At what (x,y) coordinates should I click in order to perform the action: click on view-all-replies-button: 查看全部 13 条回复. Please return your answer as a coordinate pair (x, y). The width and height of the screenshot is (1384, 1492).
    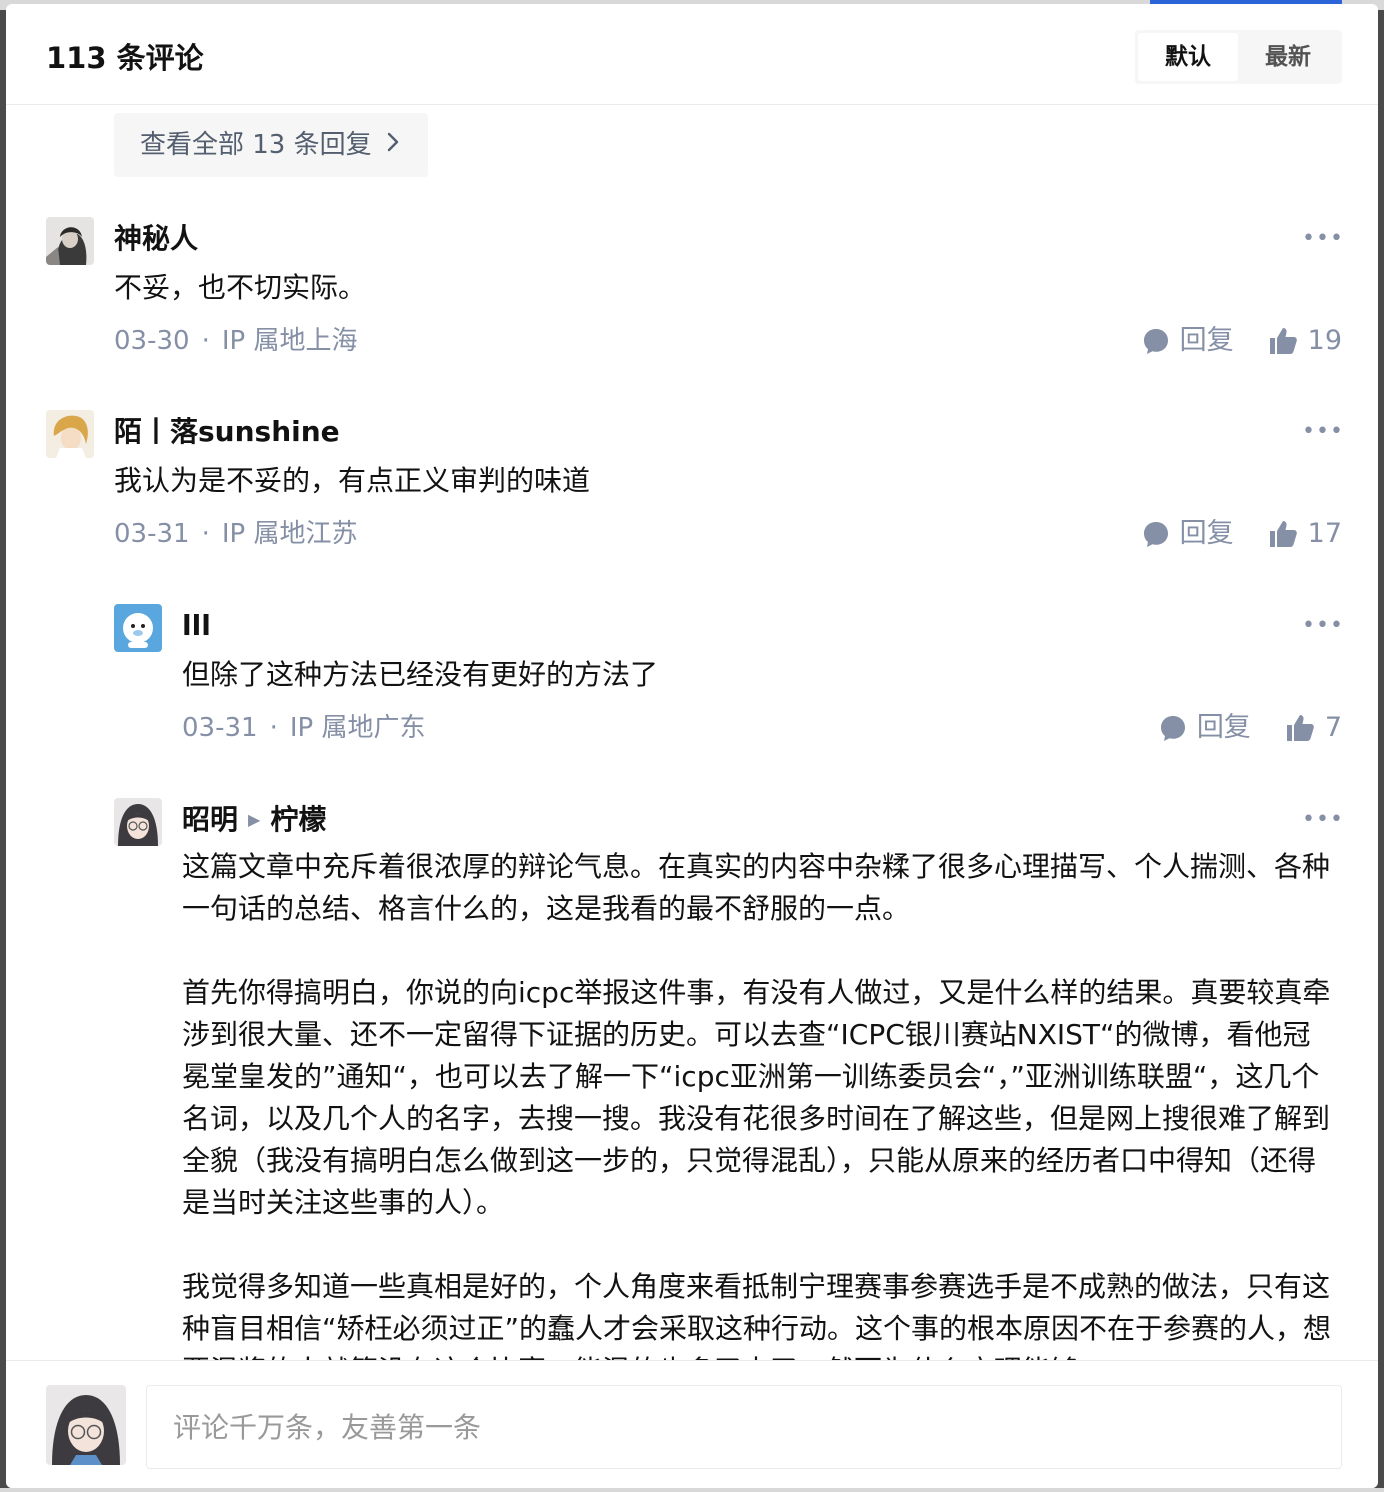
    Looking at the image, I should click on (271, 145).